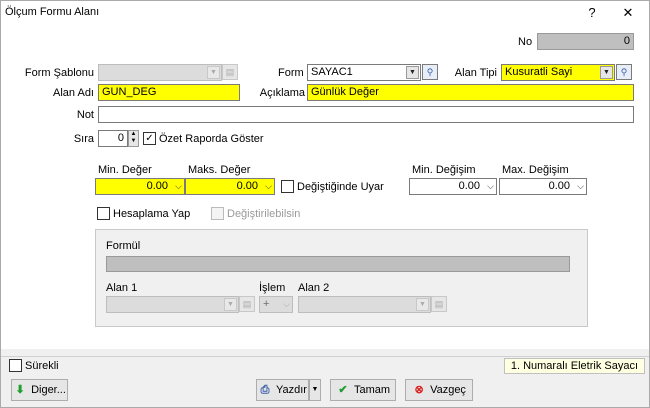 The height and width of the screenshot is (408, 650). Describe the element at coordinates (59, 73) in the screenshot. I see `form-sablonu-label: Form Şablonu` at that location.